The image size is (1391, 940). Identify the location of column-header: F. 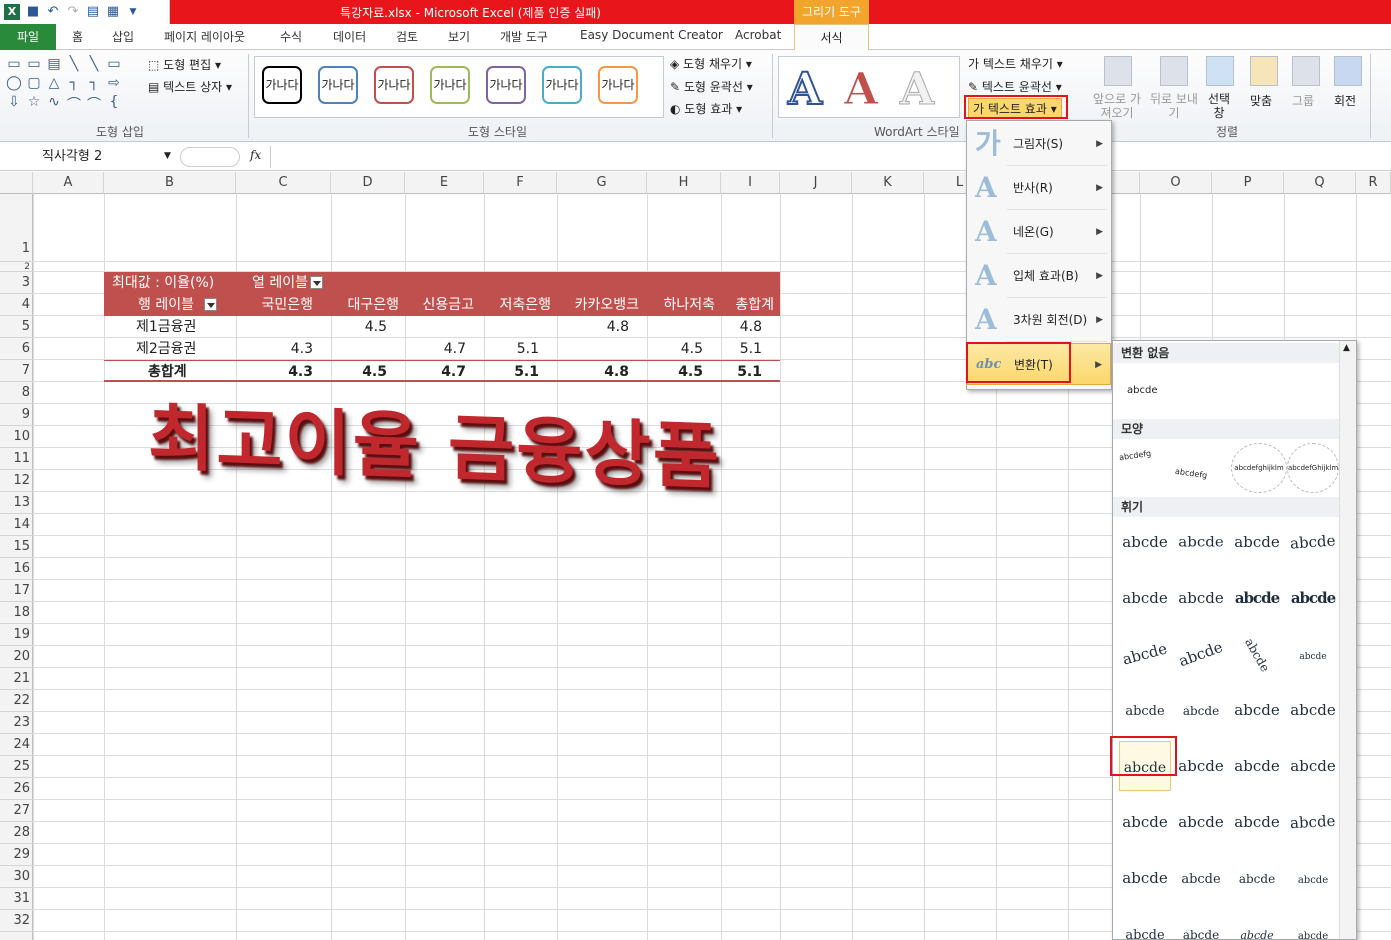
(520, 183).